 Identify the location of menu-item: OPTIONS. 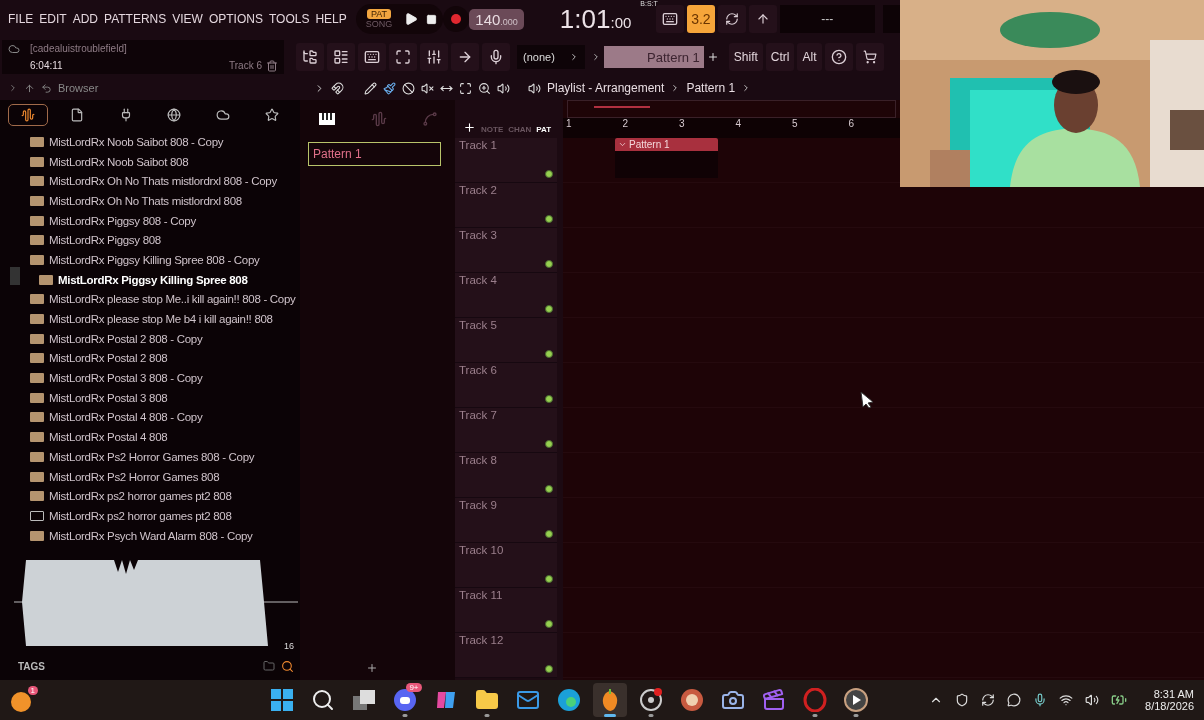
(235, 19).